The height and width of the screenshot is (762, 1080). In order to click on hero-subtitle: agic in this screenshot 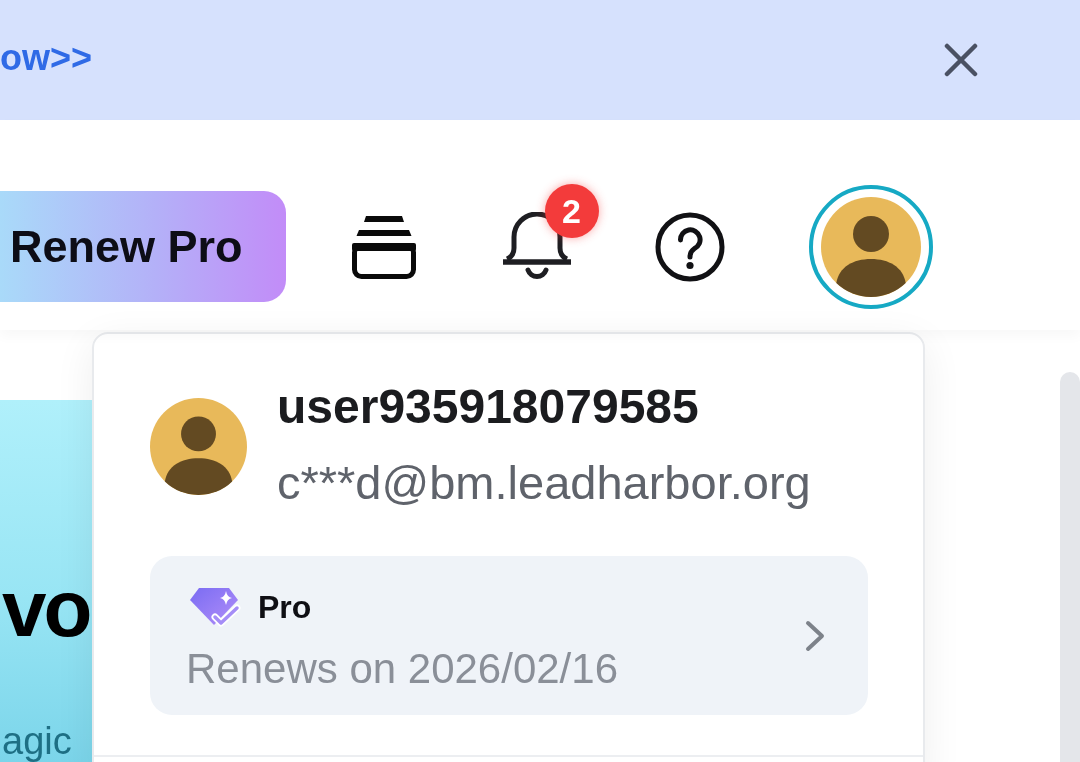, I will do `click(37, 741)`.